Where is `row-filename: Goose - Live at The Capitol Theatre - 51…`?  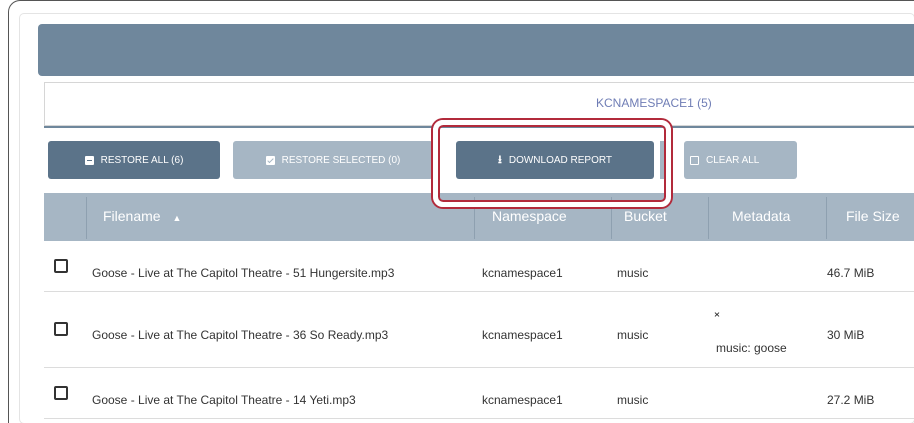
row-filename: Goose - Live at The Capitol Theatre - 51… is located at coordinates (243, 273).